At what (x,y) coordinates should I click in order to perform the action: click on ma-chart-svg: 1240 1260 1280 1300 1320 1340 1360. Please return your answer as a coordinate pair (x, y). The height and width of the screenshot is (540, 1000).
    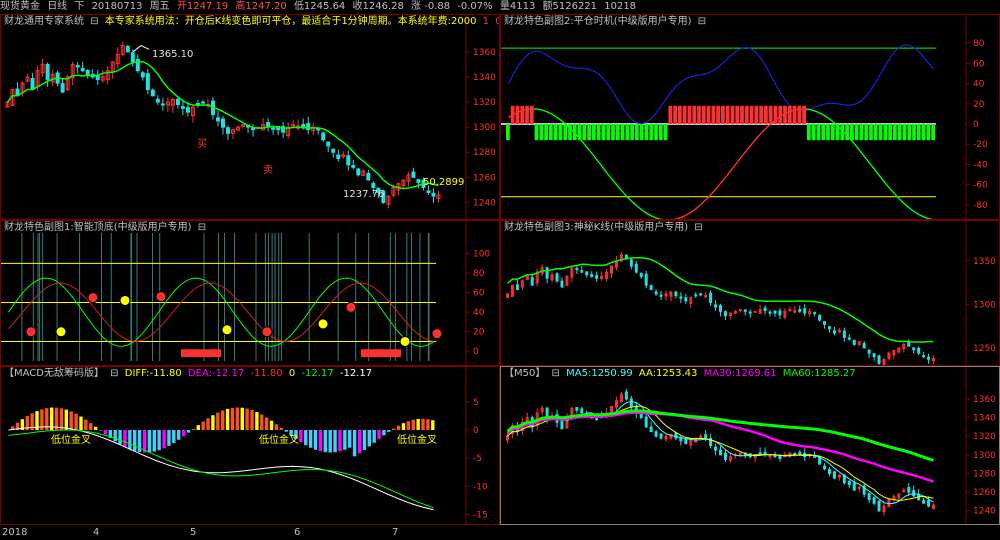
    Looking at the image, I should click on (750, 445).